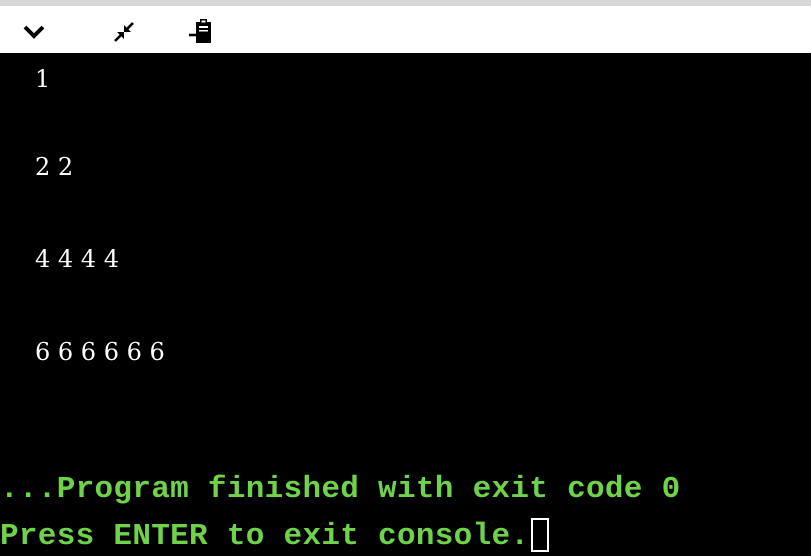 The height and width of the screenshot is (556, 811). Describe the element at coordinates (54, 167) in the screenshot. I see `output-line: 2 2` at that location.